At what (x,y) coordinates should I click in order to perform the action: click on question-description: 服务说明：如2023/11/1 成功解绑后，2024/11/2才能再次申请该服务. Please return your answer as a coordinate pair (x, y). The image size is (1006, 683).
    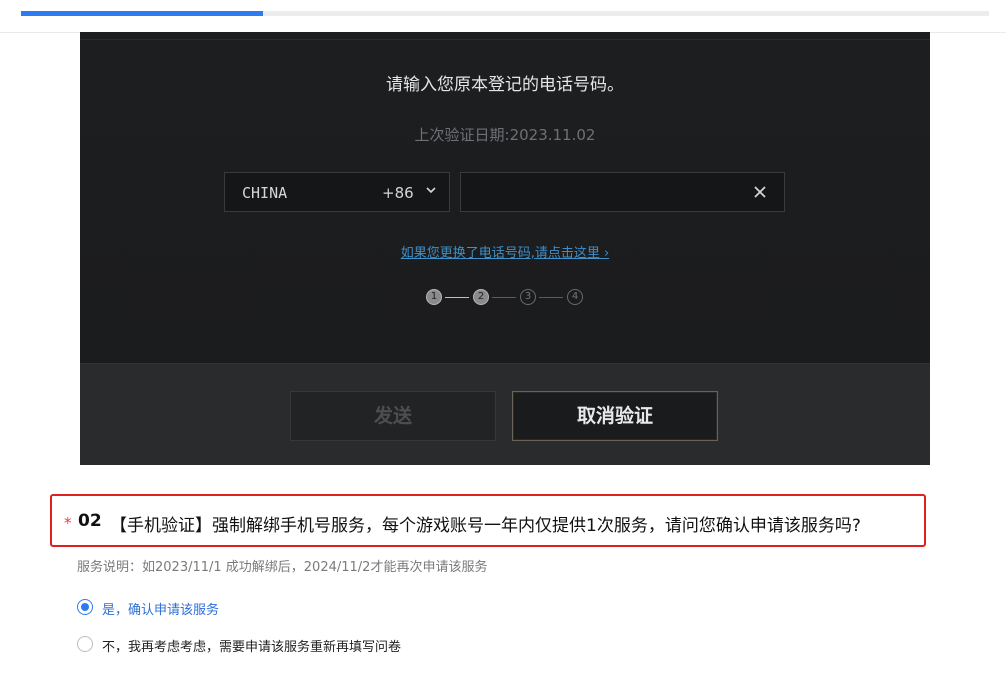
    Looking at the image, I should click on (282, 567).